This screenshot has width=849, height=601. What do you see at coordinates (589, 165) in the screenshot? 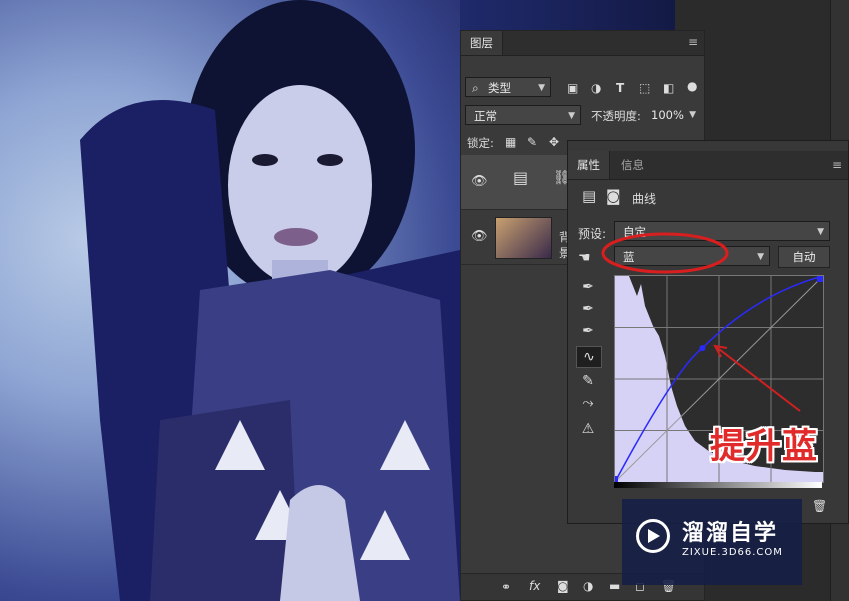
I see `tab-properties: 属性` at bounding box center [589, 165].